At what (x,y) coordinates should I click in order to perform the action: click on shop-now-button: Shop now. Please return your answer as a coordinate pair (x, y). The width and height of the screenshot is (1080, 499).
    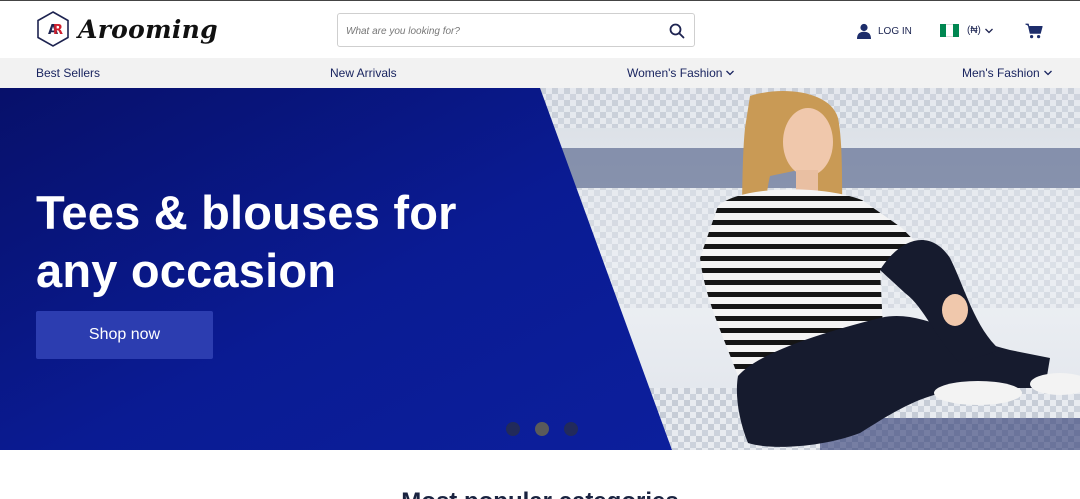
    Looking at the image, I should click on (124, 335).